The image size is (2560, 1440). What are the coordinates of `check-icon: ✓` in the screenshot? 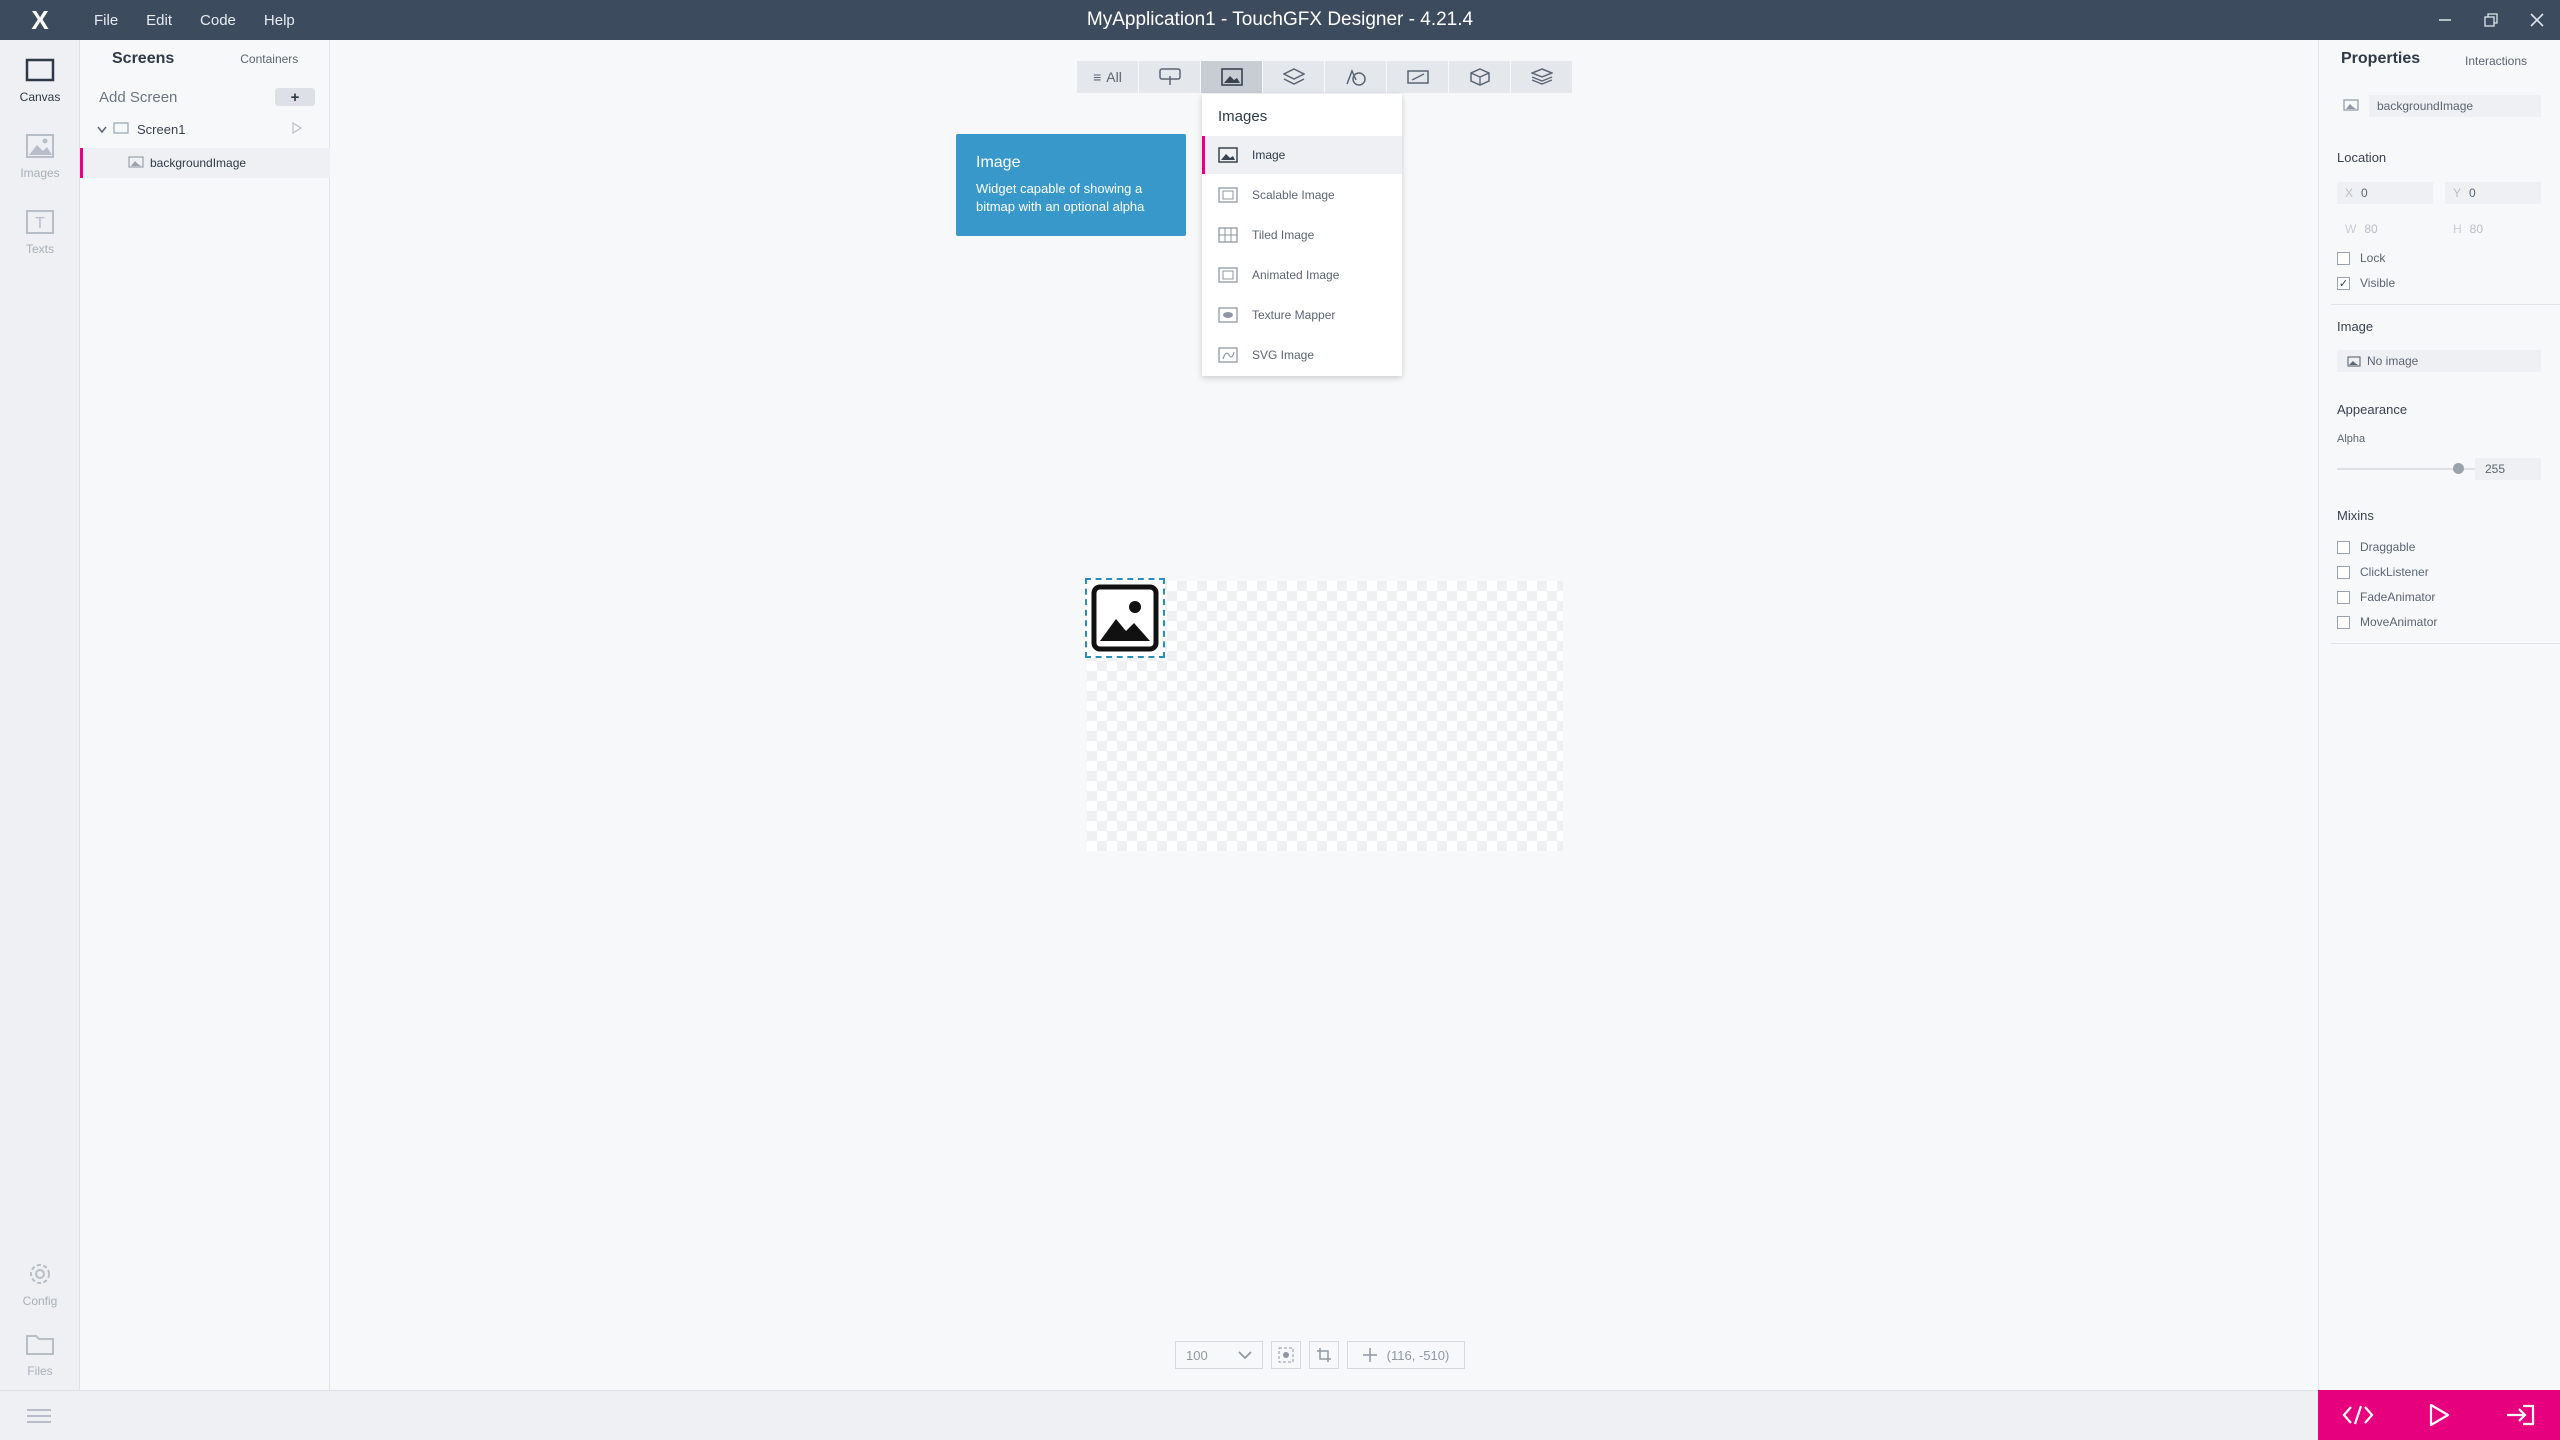 It's located at (2343, 283).